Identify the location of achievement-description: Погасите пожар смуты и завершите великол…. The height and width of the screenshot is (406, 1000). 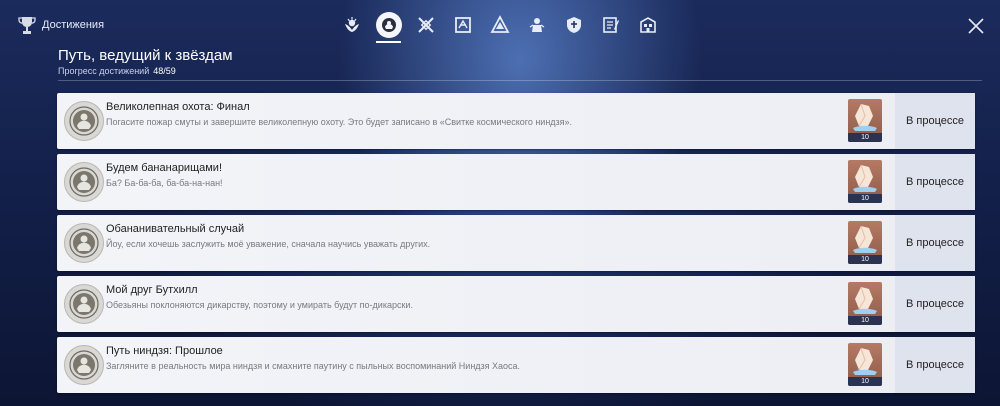
(339, 122).